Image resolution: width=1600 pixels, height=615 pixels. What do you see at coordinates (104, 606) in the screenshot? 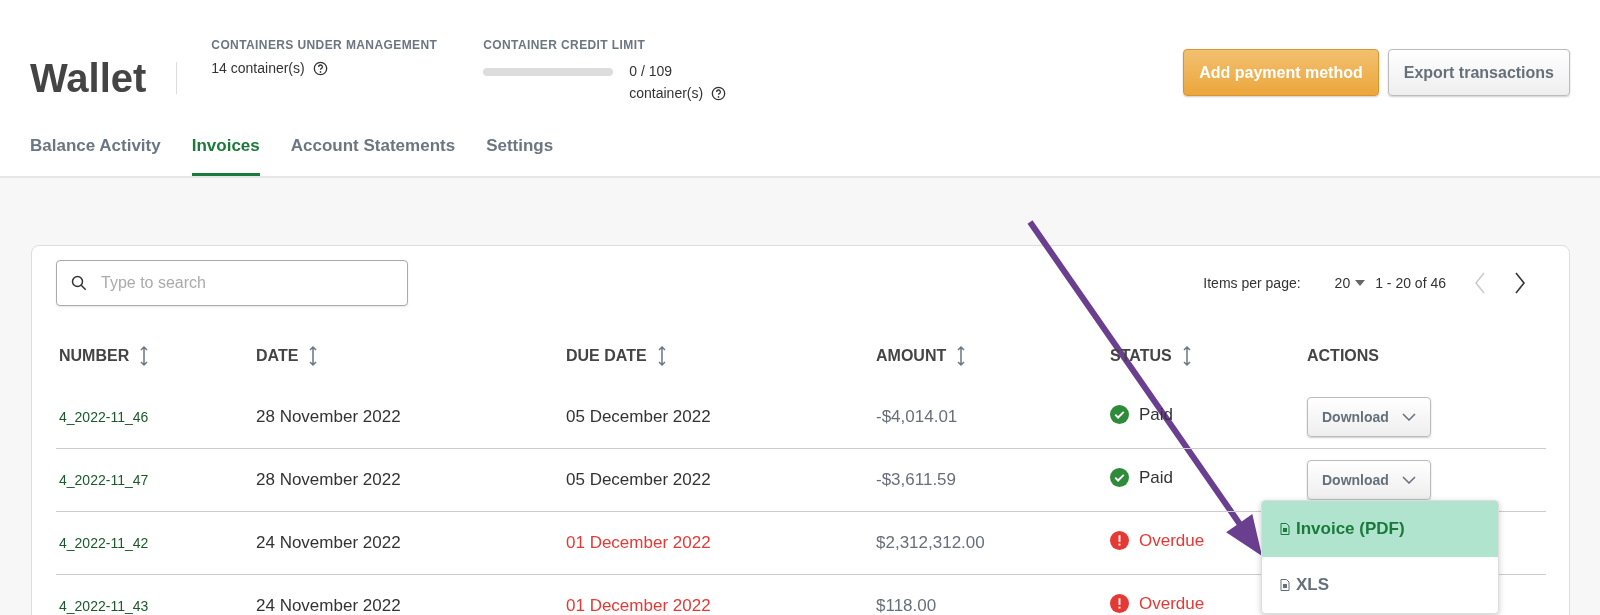
I see `invoice-number-link: 4_2022-11_43` at bounding box center [104, 606].